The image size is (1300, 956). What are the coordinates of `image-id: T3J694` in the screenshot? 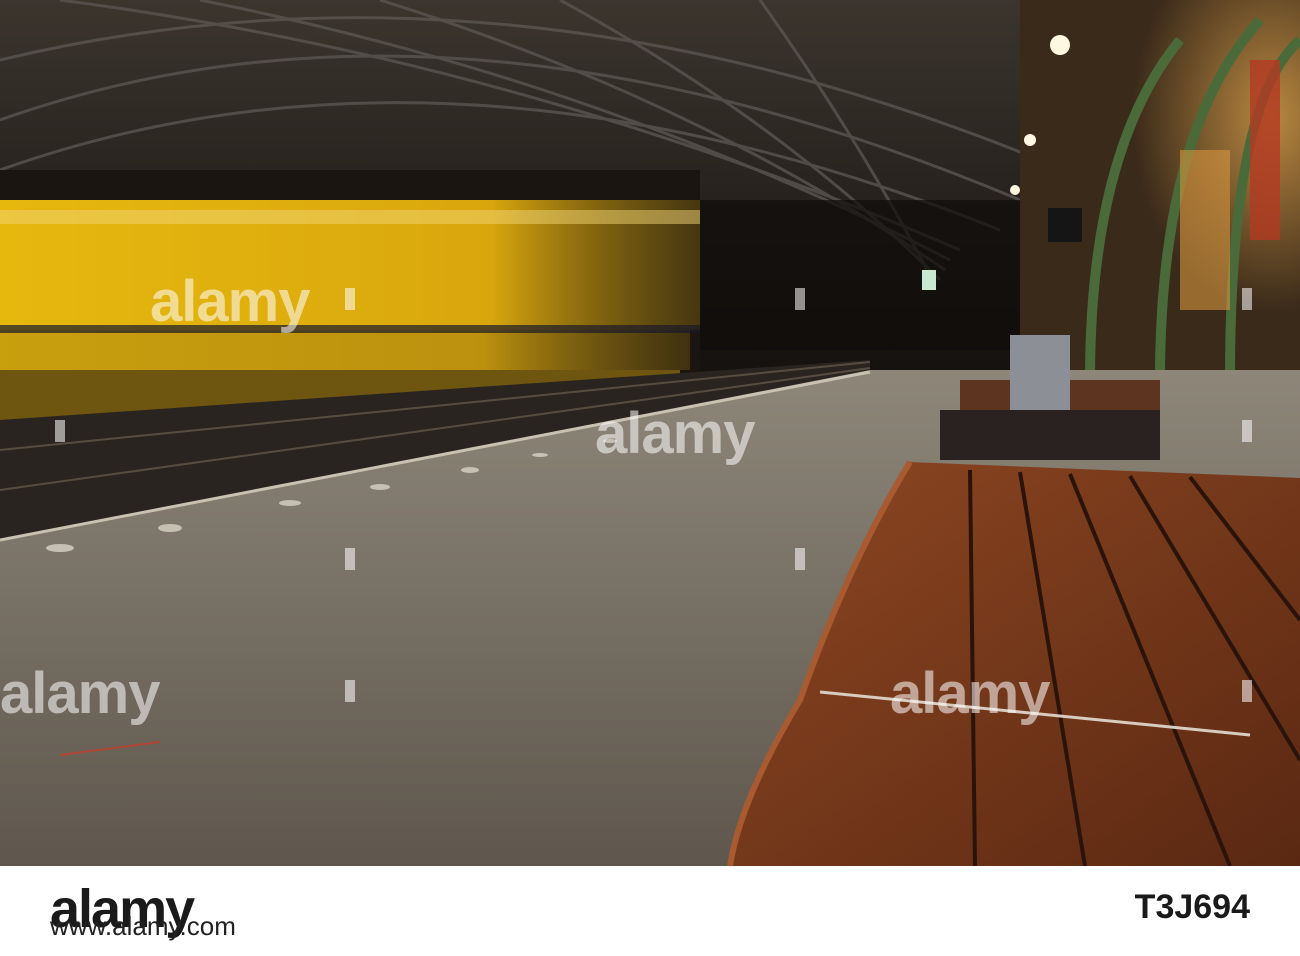 It's located at (1192, 907).